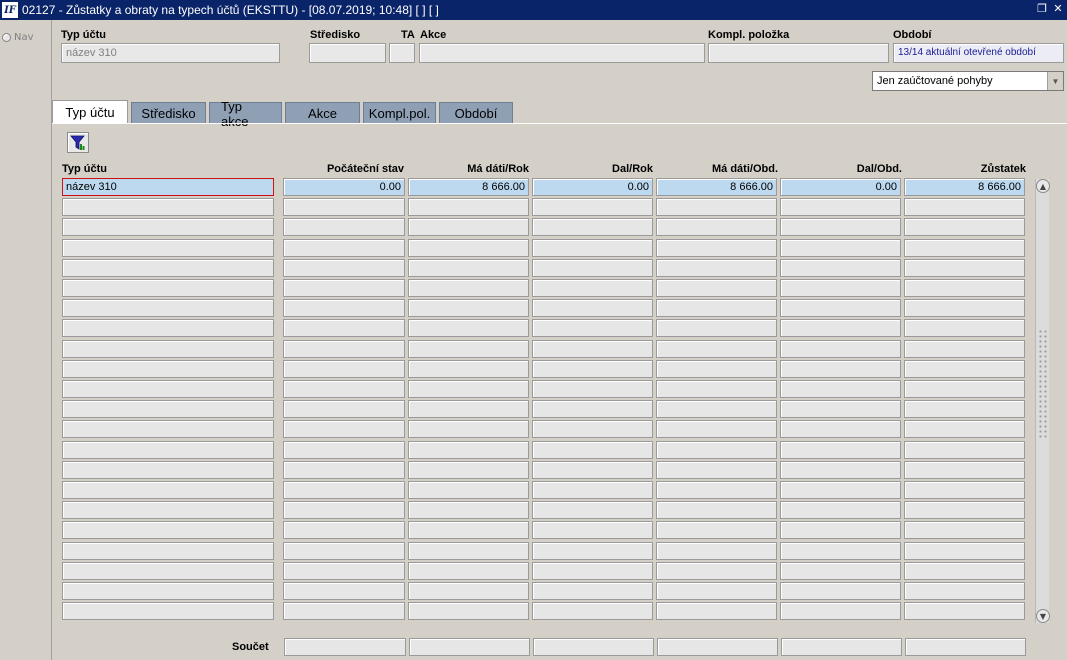 Image resolution: width=1067 pixels, height=660 pixels. Describe the element at coordinates (78, 142) in the screenshot. I see `filter-button` at that location.